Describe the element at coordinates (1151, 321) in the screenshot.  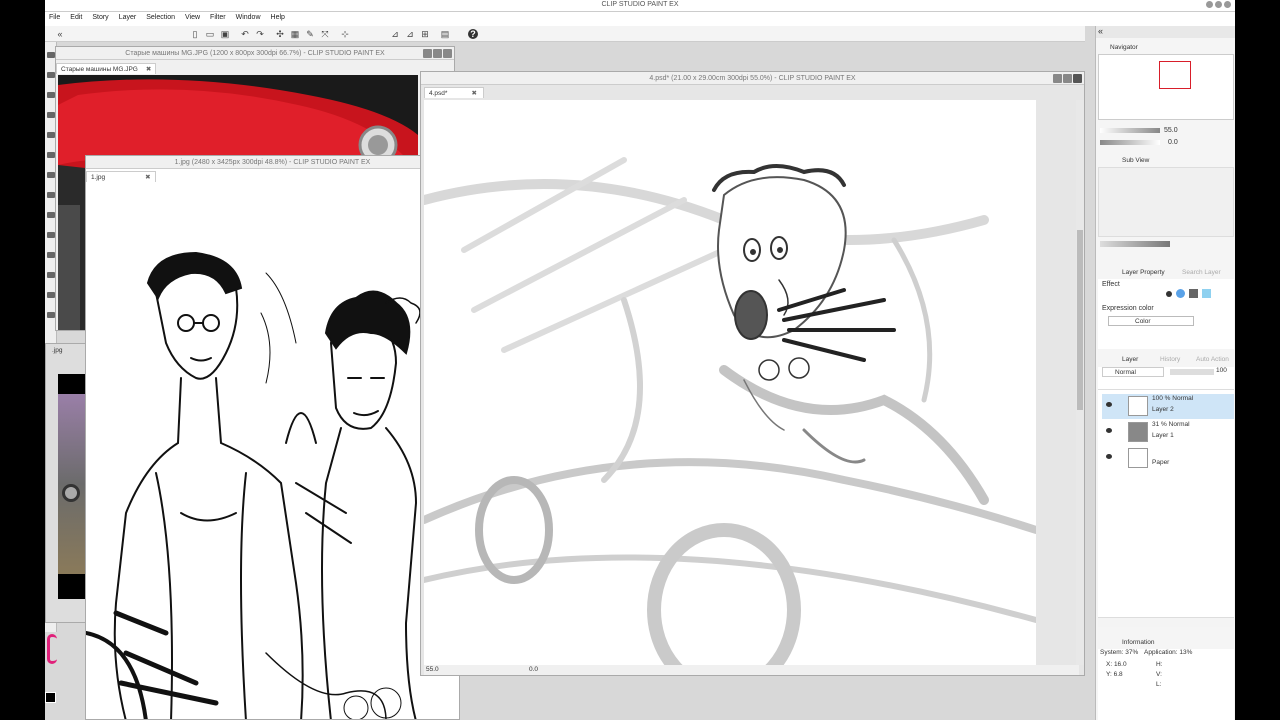
I see `expression-color-select: Color` at that location.